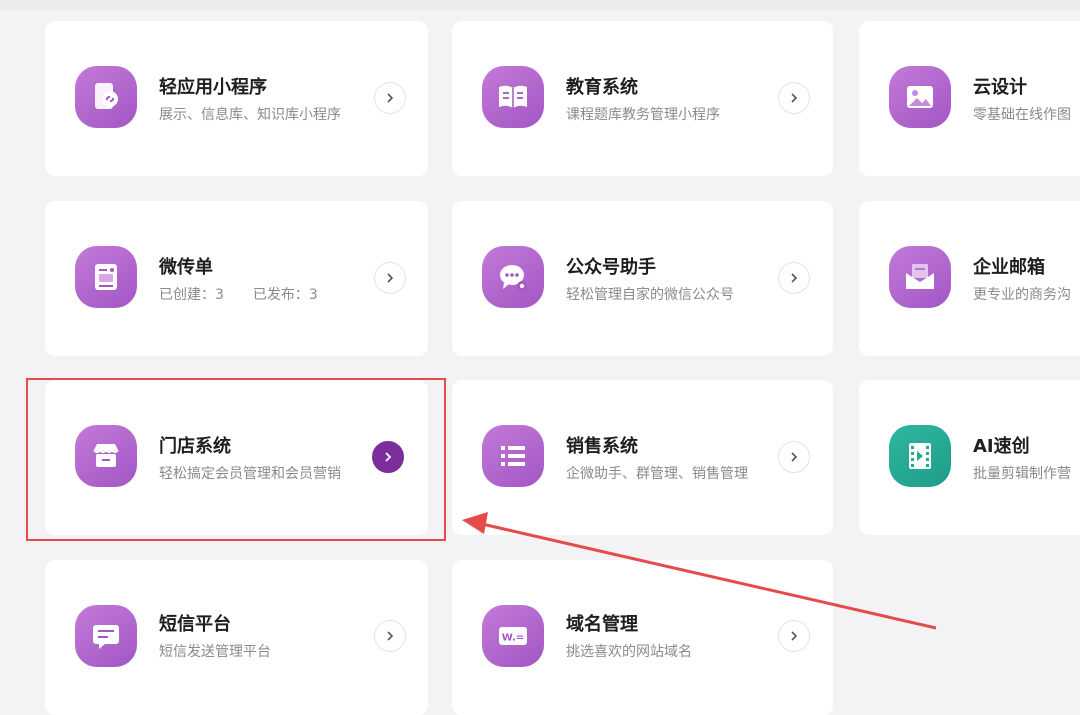  Describe the element at coordinates (106, 97) in the screenshot. I see `miniprogram-icon` at that location.